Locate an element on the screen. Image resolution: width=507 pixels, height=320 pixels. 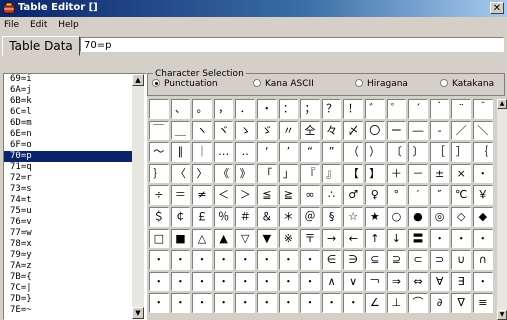
radio-punctuation: Punctuation is located at coordinates (185, 84).